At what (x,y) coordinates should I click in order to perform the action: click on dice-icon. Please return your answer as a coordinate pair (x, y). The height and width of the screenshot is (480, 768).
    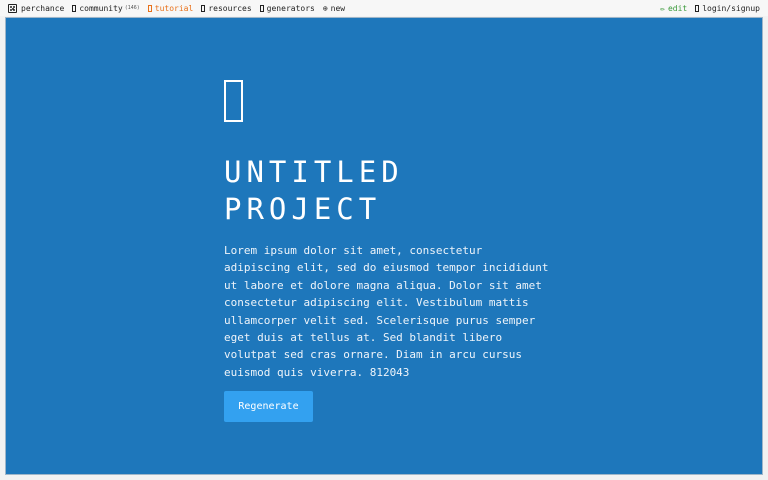
    Looking at the image, I should click on (12, 8).